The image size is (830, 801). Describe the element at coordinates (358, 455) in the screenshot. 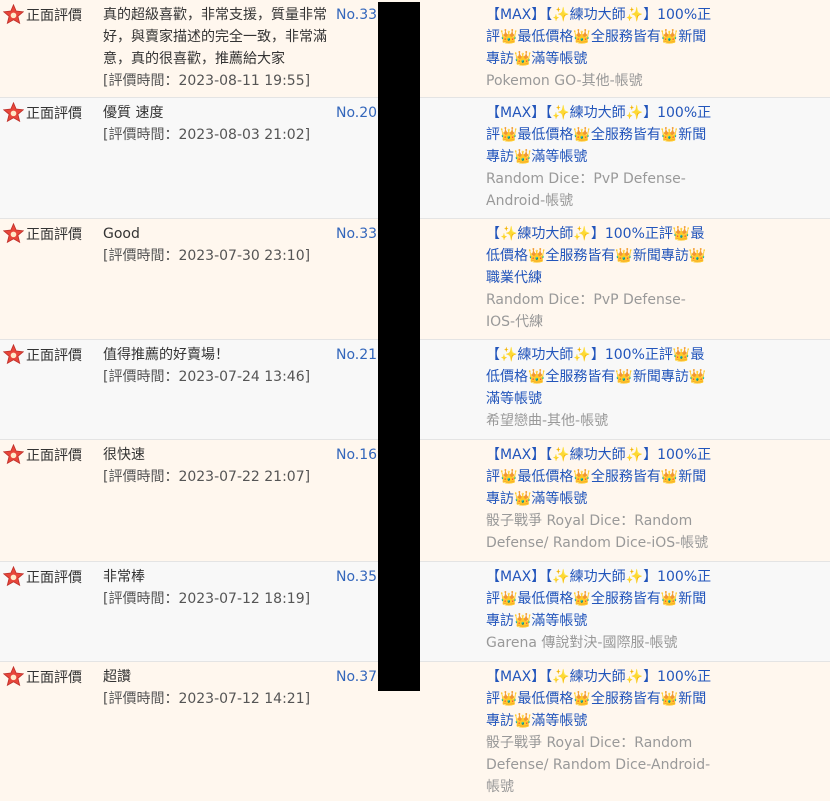

I see `order-number-link: No.169` at that location.